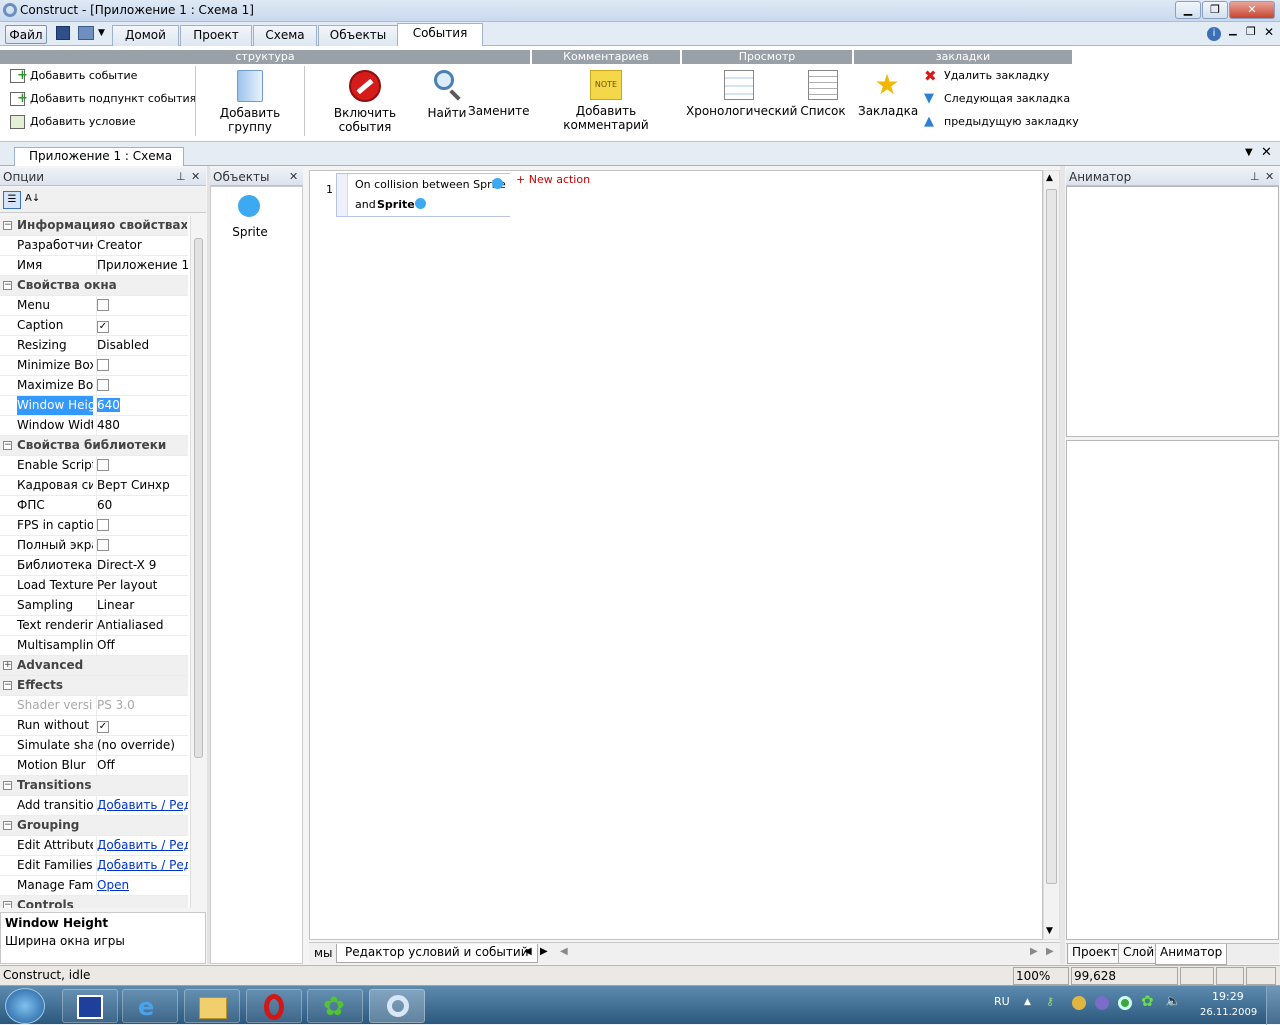 This screenshot has width=1280, height=1025. I want to click on property-row: Motion Blur Off, so click(94, 766).